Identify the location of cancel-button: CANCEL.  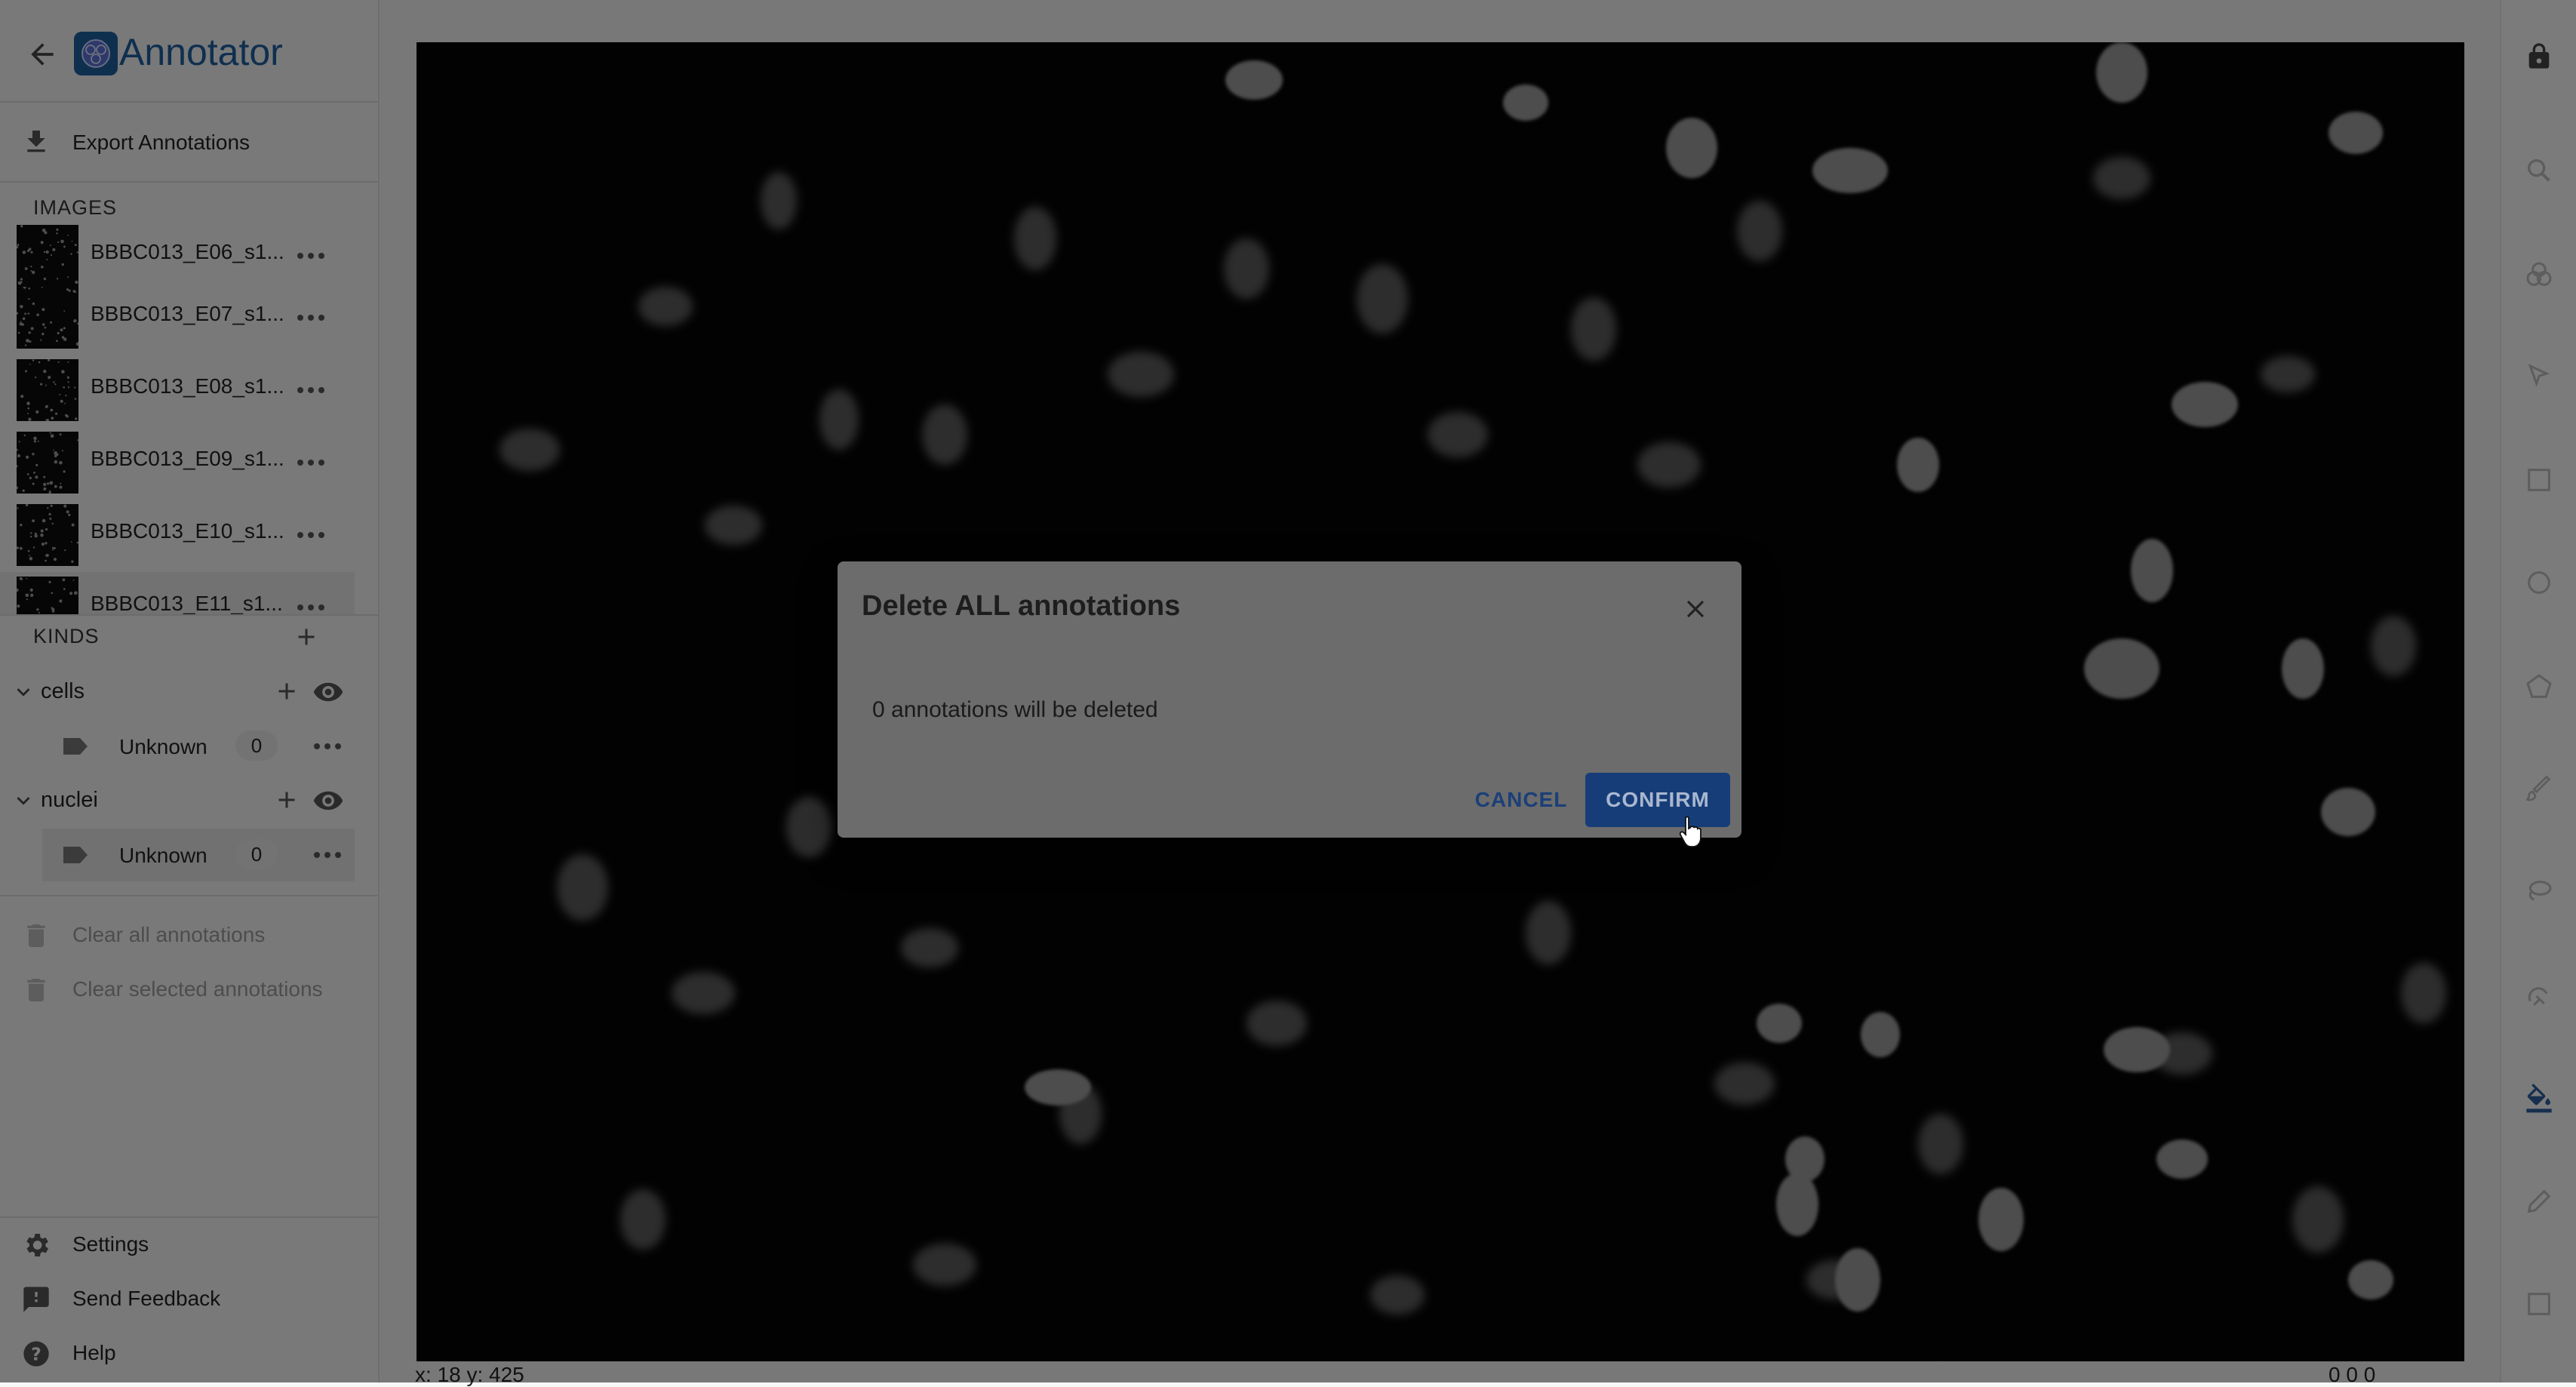
(1521, 800).